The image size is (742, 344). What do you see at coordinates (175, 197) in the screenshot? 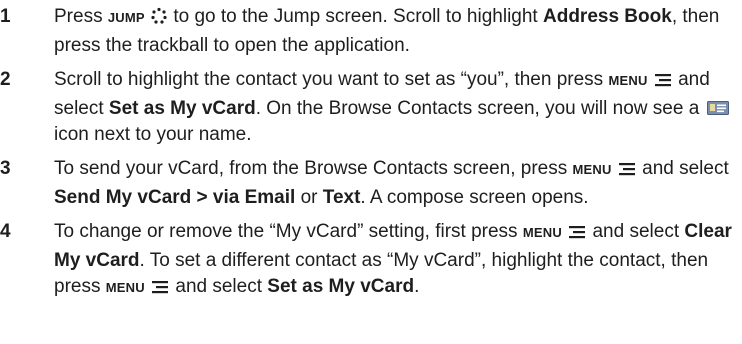
I see `send-my-vcard-label: Send My vCard > via Email` at bounding box center [175, 197].